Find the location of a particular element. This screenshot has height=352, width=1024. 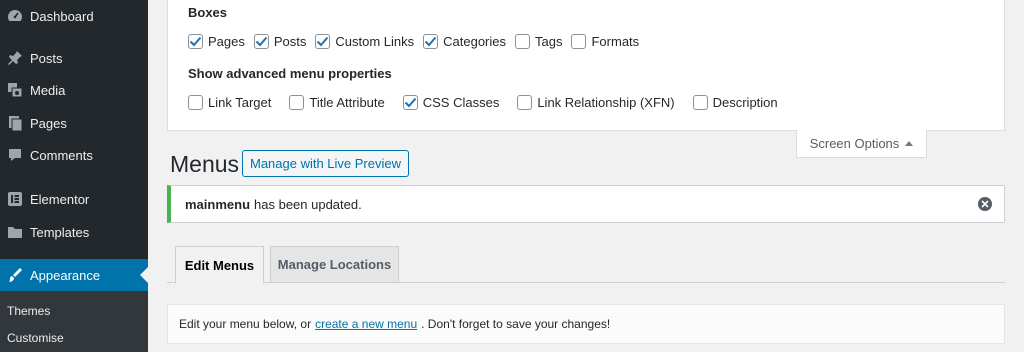

advanced-heading: Show advanced menu properties is located at coordinates (290, 73).